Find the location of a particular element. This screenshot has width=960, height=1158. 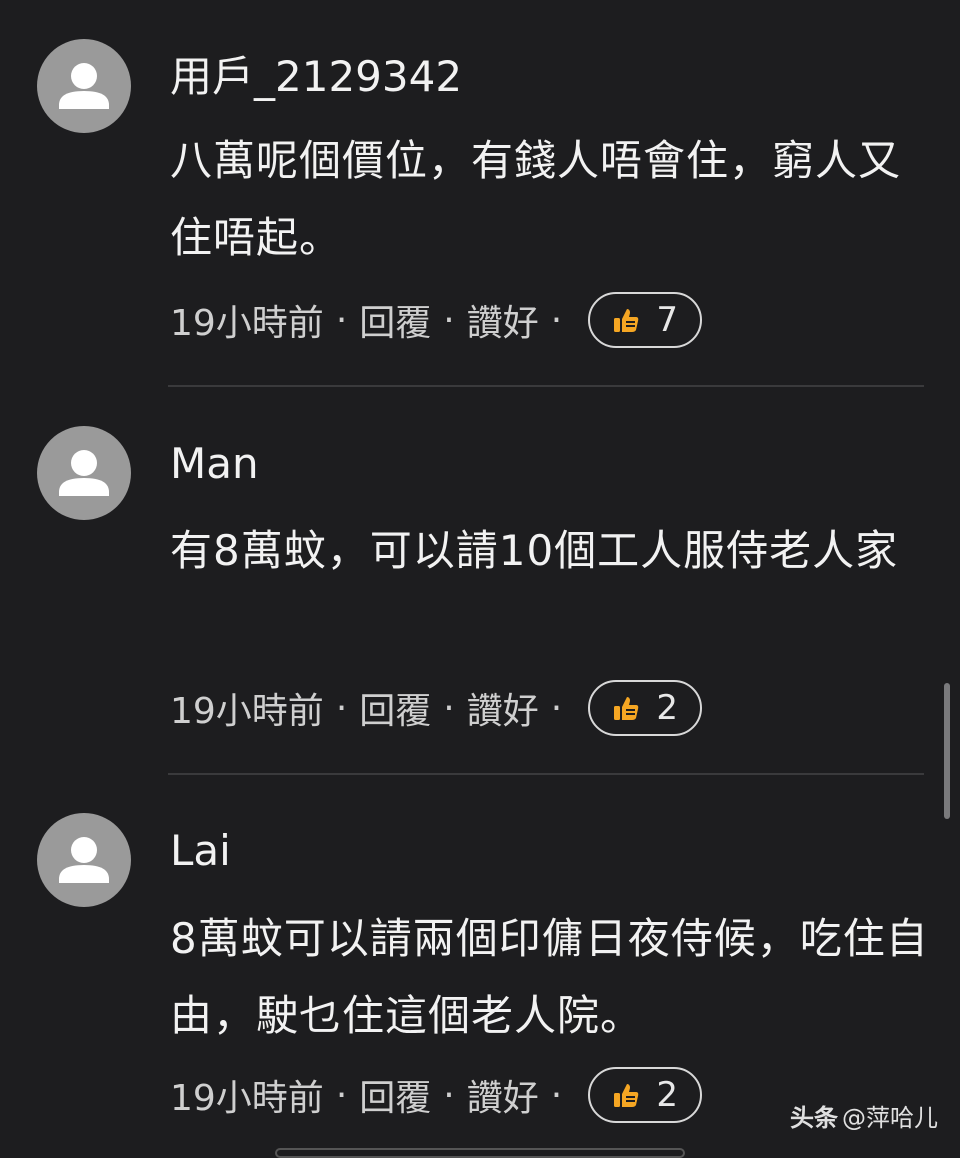

watermark: 头条 @萍哈儿 is located at coordinates (864, 1115).